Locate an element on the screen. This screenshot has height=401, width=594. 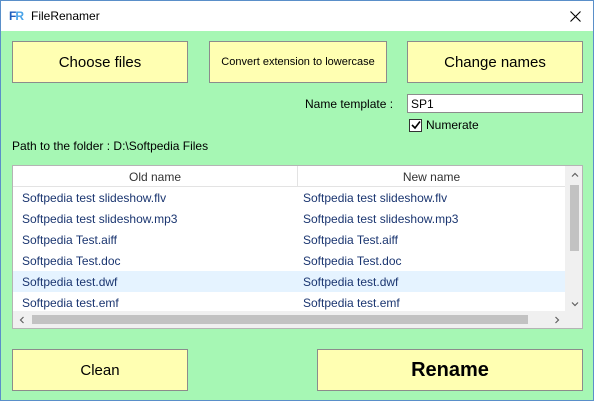
scroll-down-button is located at coordinates (574, 303).